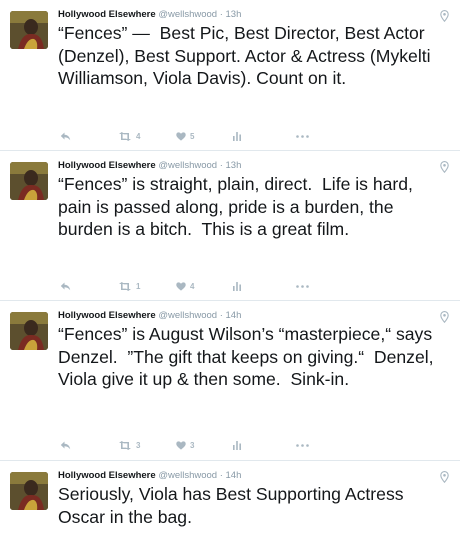 The image size is (460, 543). Describe the element at coordinates (192, 136) in the screenshot. I see `like-count: 5` at that location.